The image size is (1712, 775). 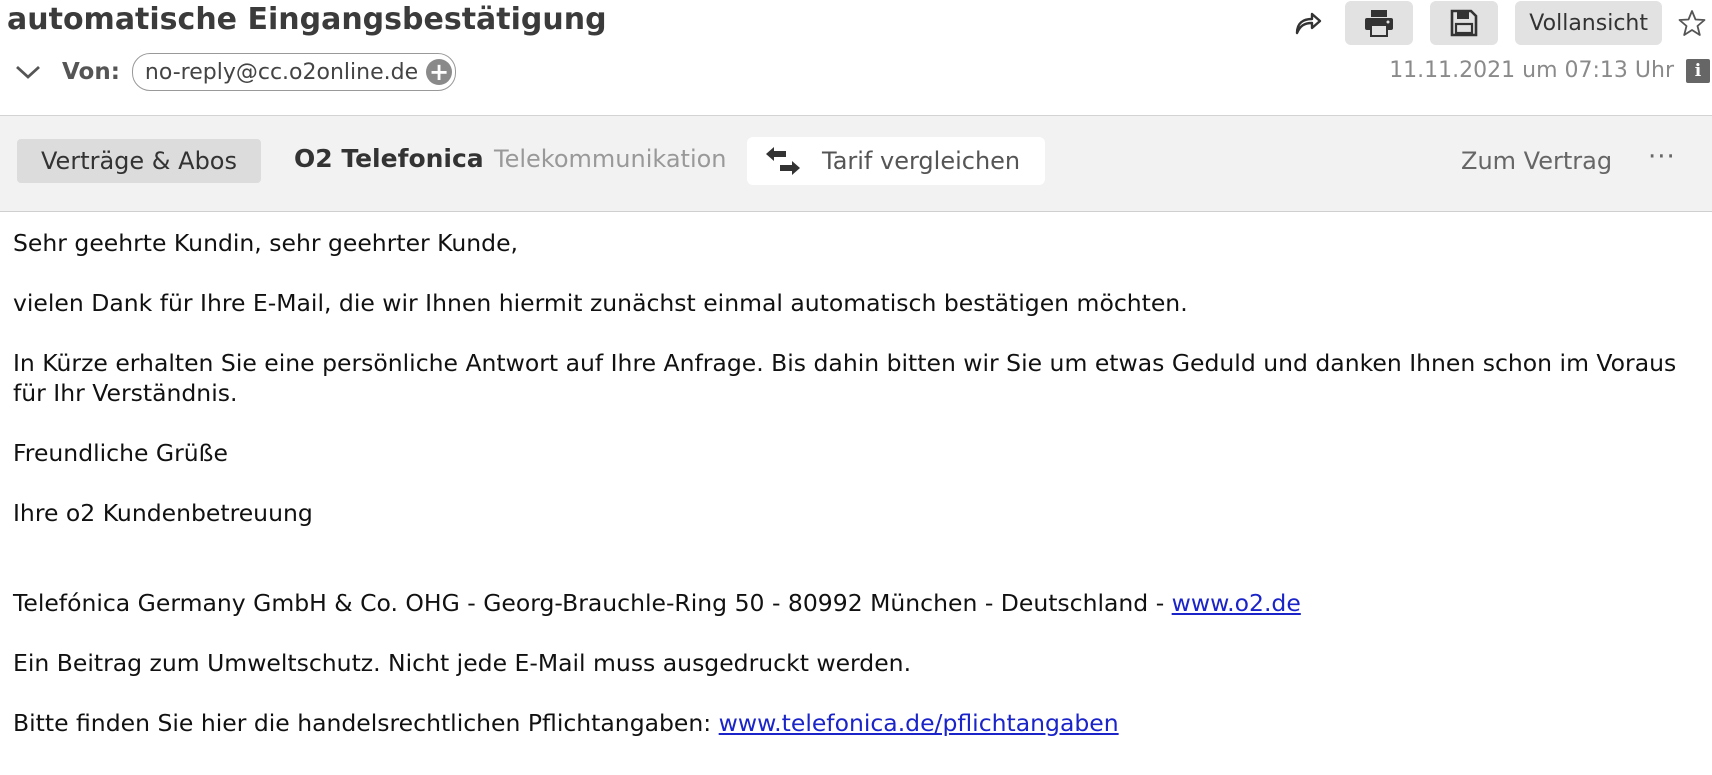 I want to click on industry-label: Telekommunikation, so click(x=610, y=159).